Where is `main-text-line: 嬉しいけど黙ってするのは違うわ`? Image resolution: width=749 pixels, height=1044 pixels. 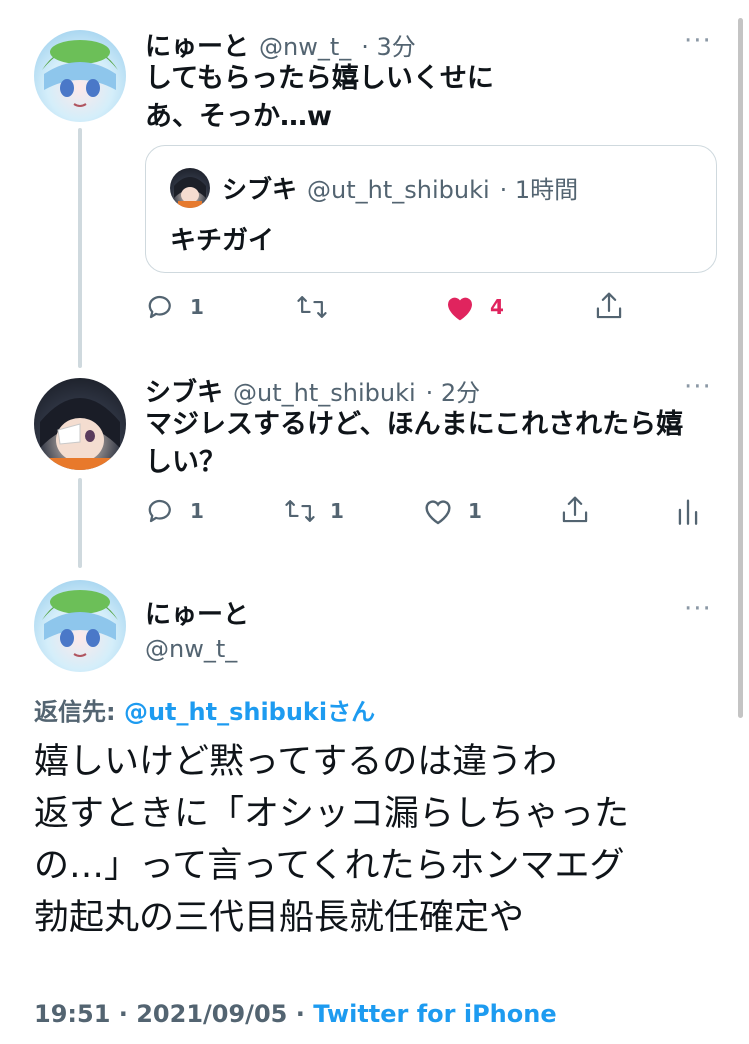 main-text-line: 嬉しいけど黙ってするのは違うわ is located at coordinates (296, 762).